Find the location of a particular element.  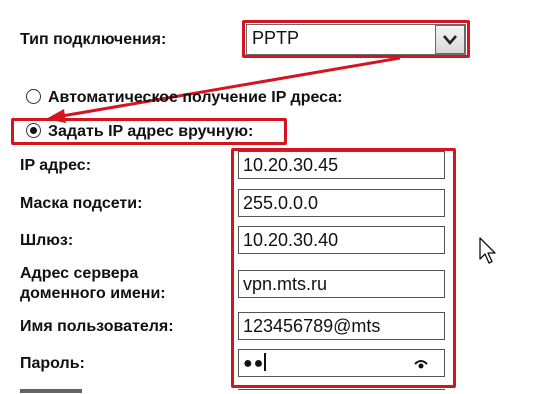

radio-manual-ip-label: Задать IP адрес вручную: is located at coordinates (151, 131).